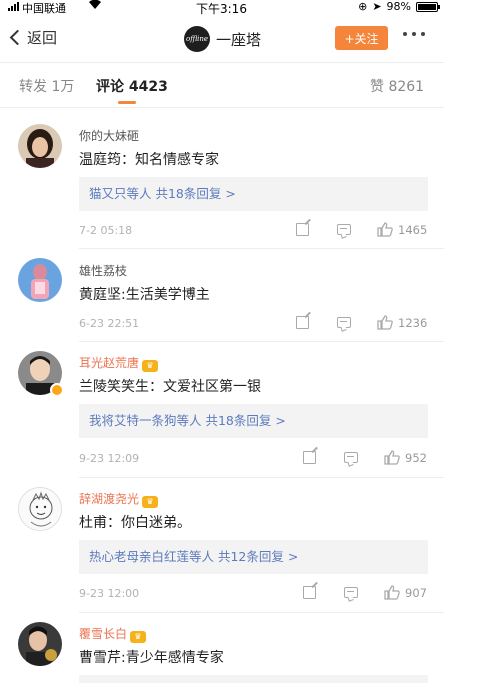 The height and width of the screenshot is (683, 489). What do you see at coordinates (46, 86) in the screenshot?
I see `tab-repost: 转发 1万` at bounding box center [46, 86].